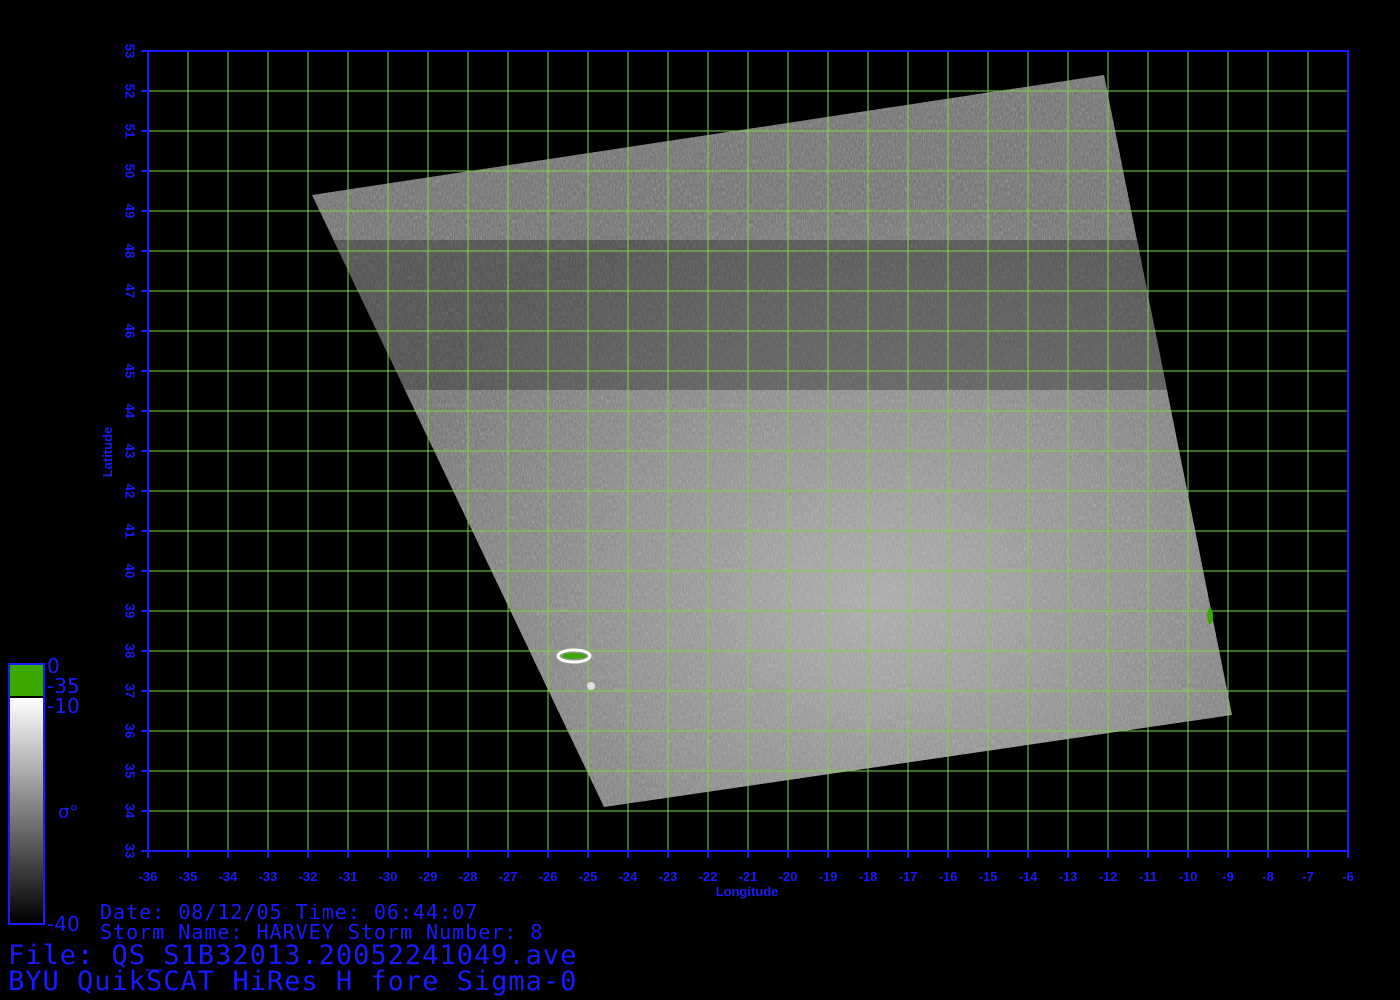 The width and height of the screenshot is (1400, 1000). Describe the element at coordinates (748, 876) in the screenshot. I see `x-tick-label: -21` at that location.